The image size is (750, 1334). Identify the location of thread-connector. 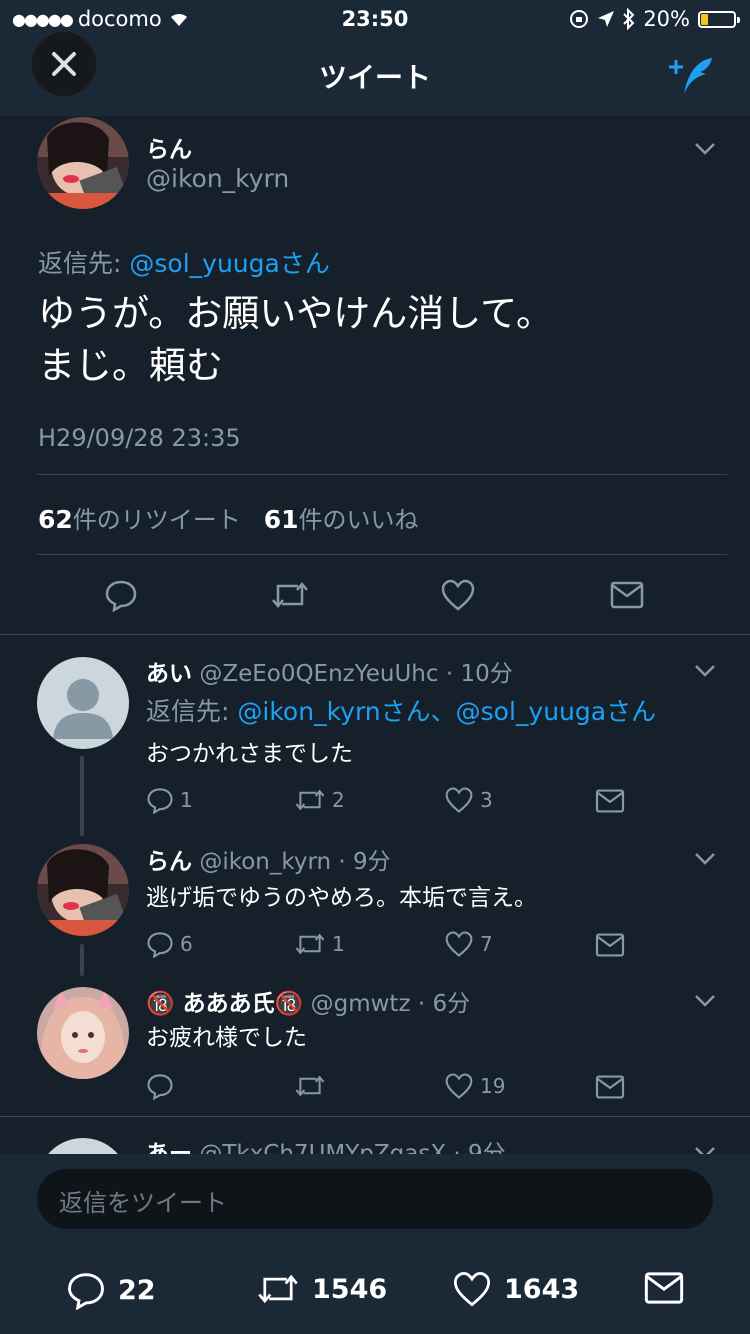
(82, 960).